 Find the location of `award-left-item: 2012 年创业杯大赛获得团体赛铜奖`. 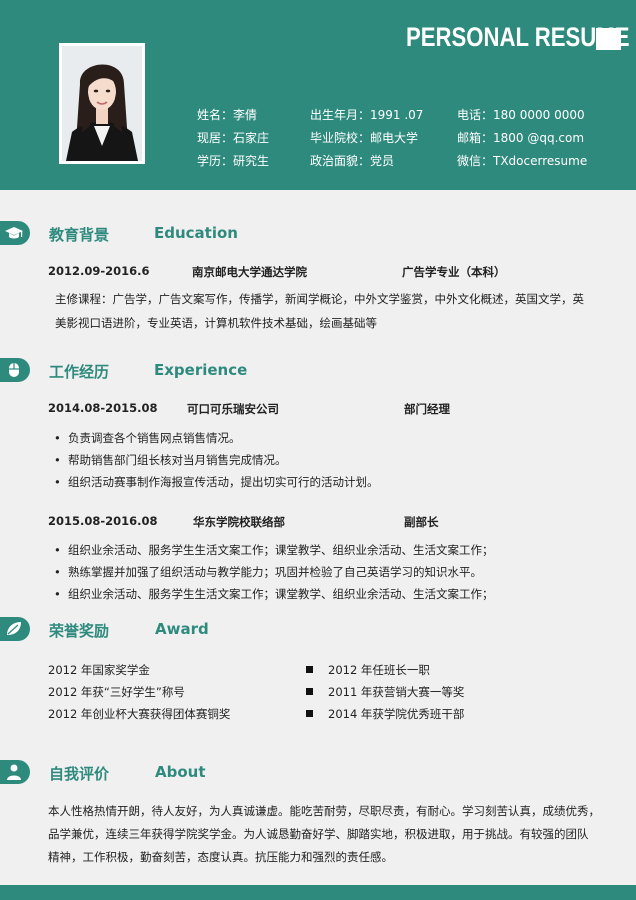

award-left-item: 2012 年创业杯大赛获得团体赛铜奖 is located at coordinates (139, 714).